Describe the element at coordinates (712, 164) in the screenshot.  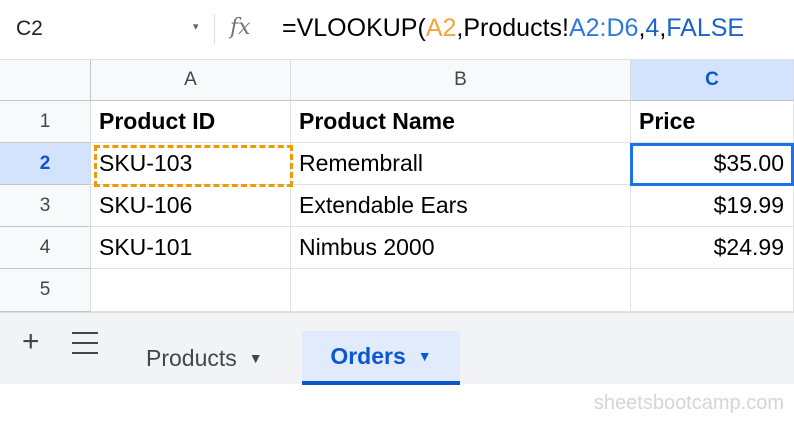
I see `cell-c2: $35.00` at that location.